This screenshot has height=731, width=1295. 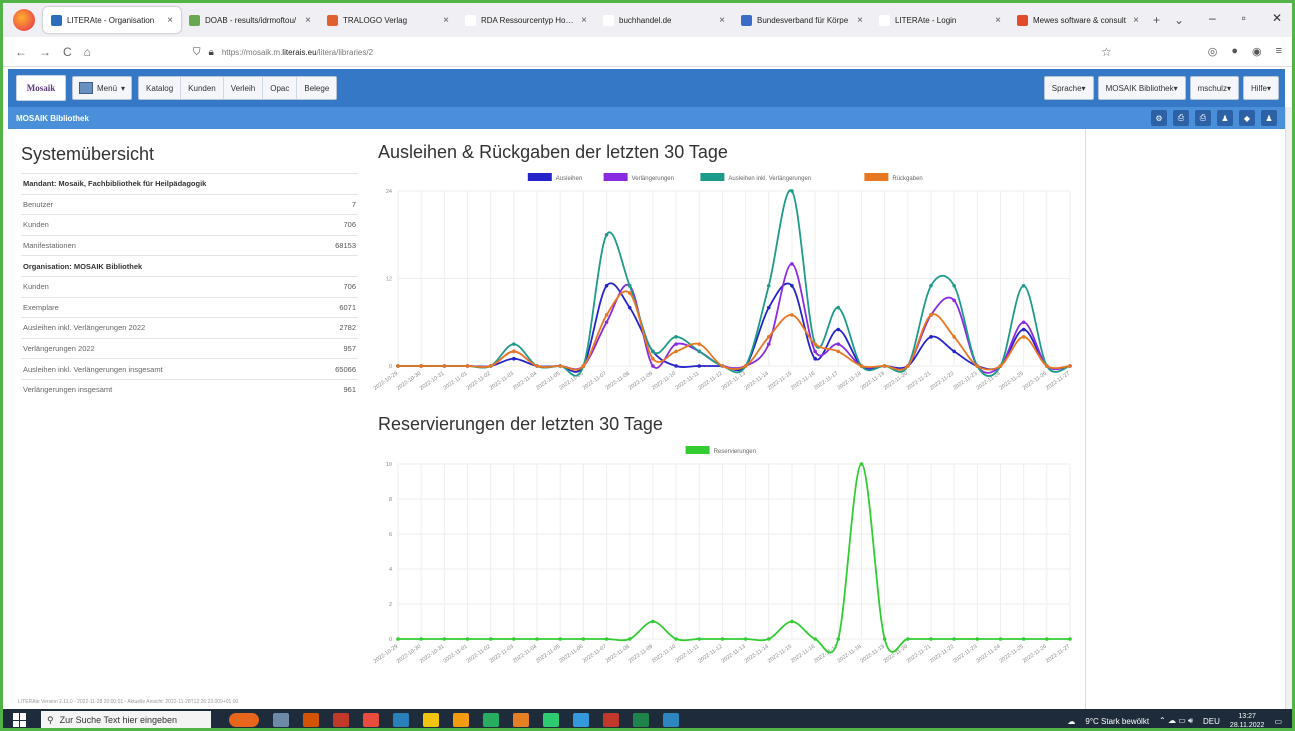 What do you see at coordinates (24, 20) in the screenshot?
I see `firefox-icon` at bounding box center [24, 20].